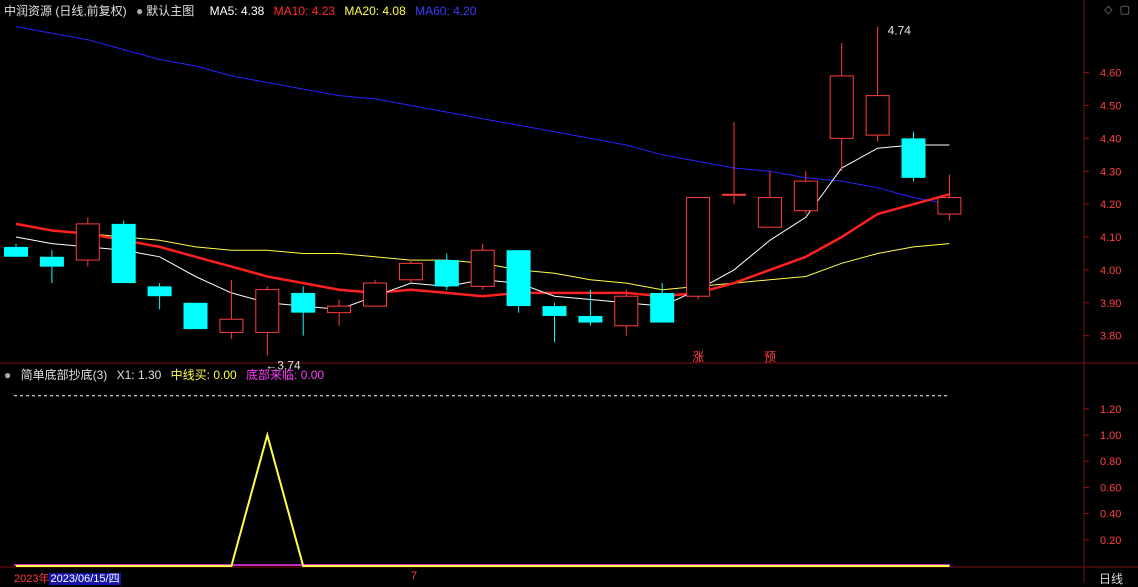  I want to click on signal-marker: 涨, so click(698, 356).